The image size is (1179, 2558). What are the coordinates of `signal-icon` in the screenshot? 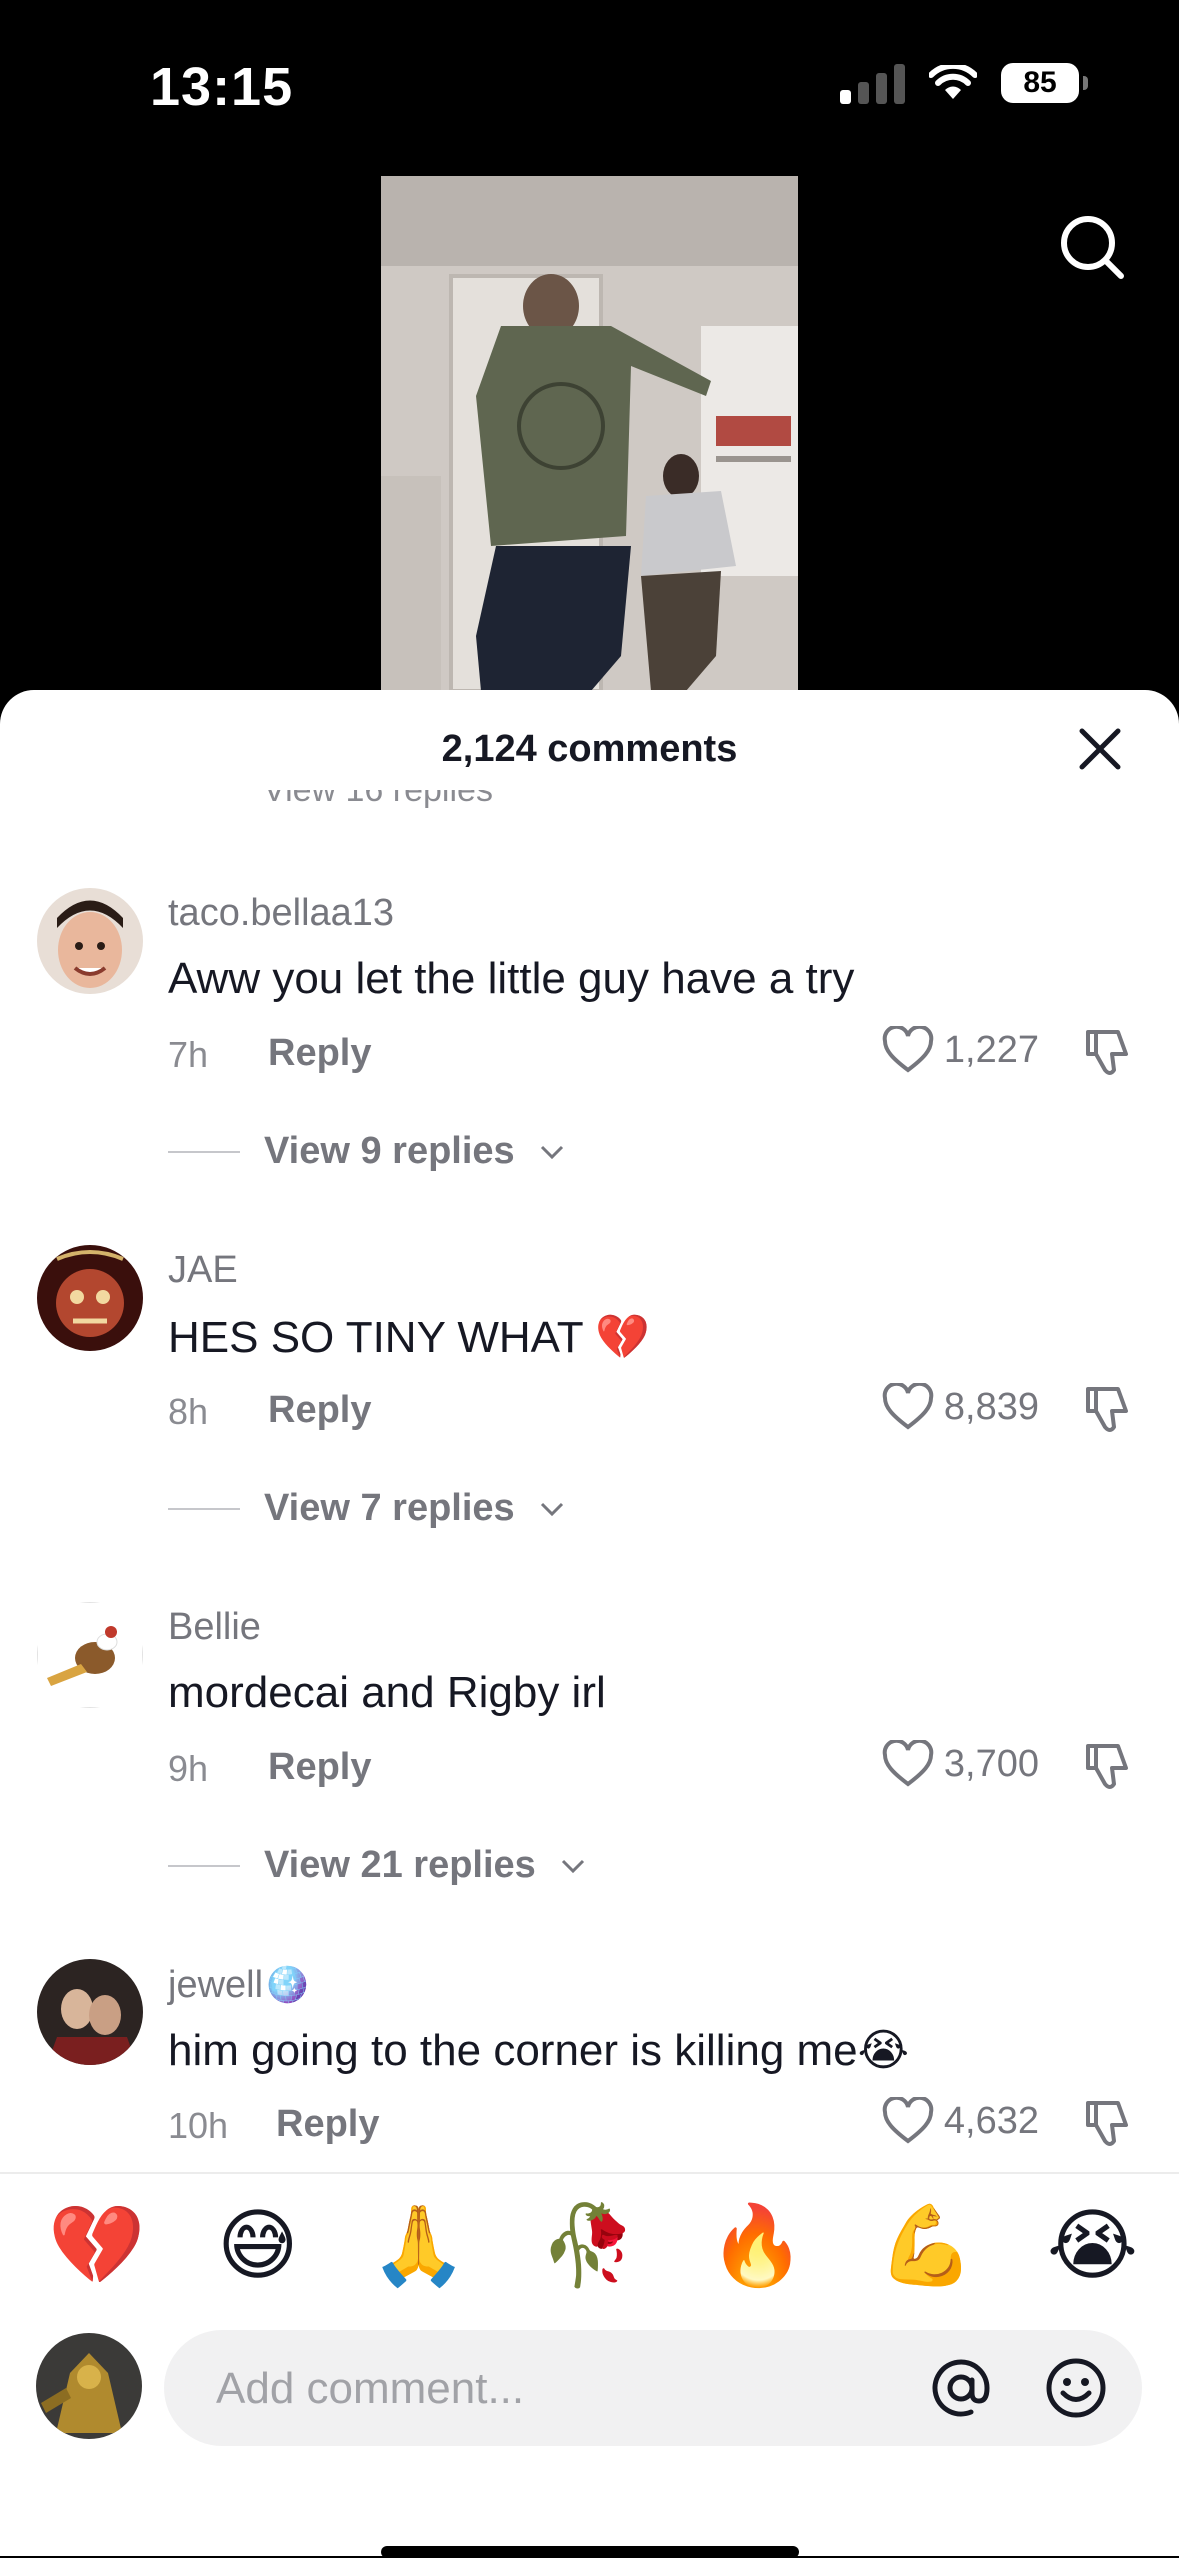 It's located at (872, 83).